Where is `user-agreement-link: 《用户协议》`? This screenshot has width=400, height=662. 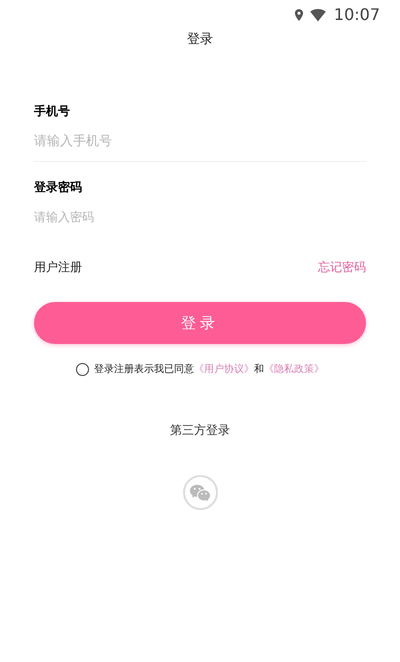 user-agreement-link: 《用户协议》 is located at coordinates (224, 369).